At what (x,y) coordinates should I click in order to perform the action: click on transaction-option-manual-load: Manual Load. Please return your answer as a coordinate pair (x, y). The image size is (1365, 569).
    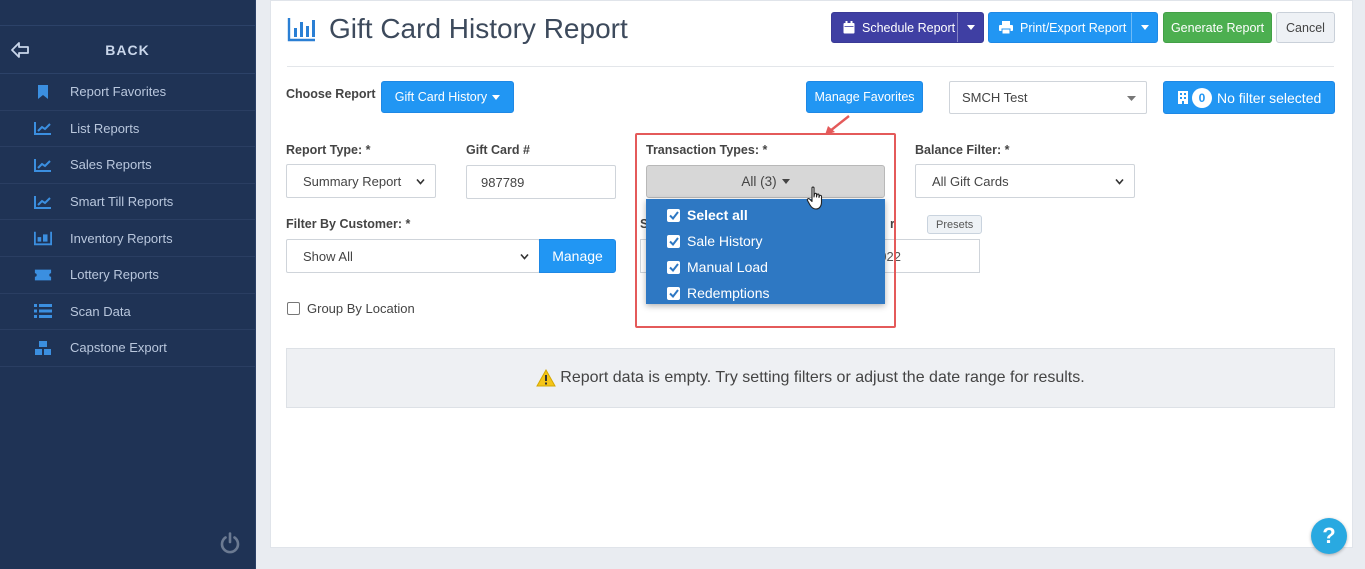
    Looking at the image, I should click on (765, 267).